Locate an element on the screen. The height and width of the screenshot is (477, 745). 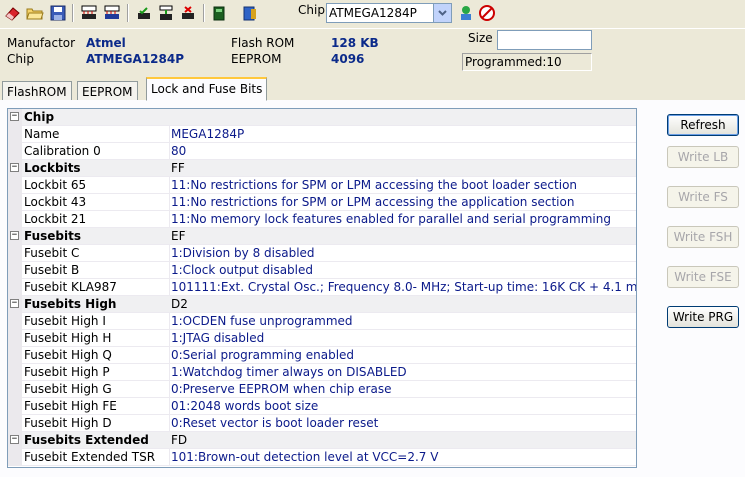
grid-category-row: − Fusebits EF is located at coordinates (322, 236).